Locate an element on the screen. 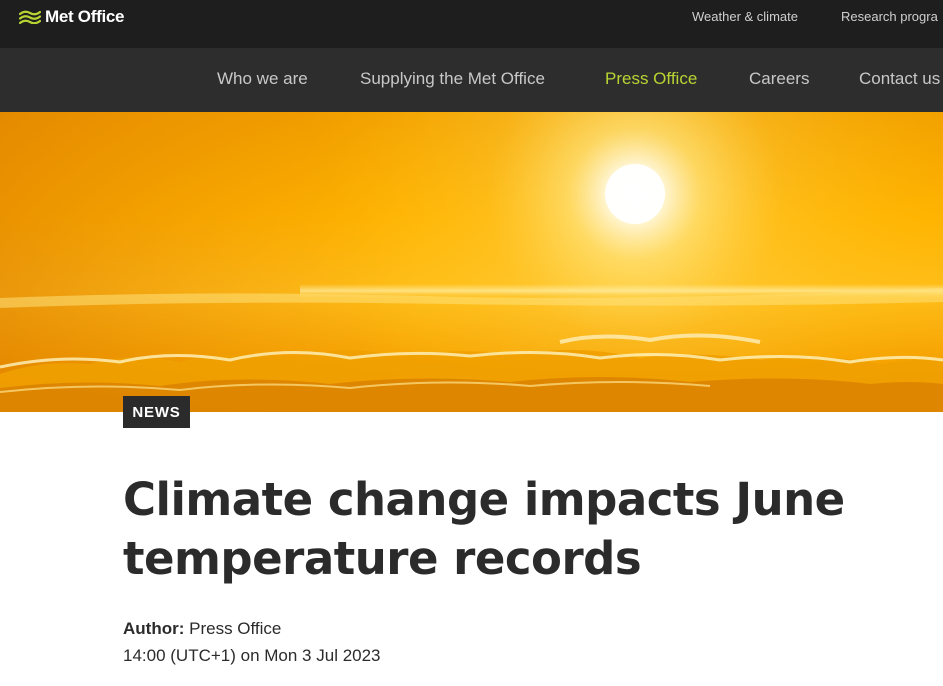 This screenshot has width=943, height=686. met-office-logo: Met Office is located at coordinates (71, 17).